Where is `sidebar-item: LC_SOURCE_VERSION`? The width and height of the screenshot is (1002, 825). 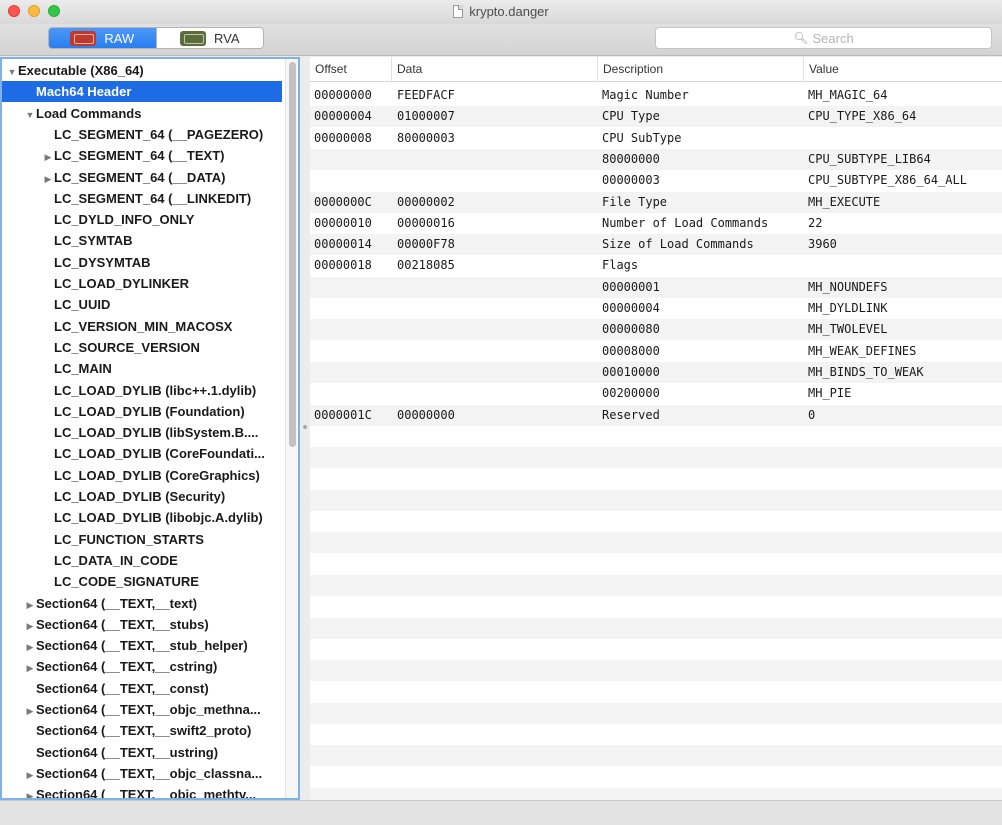 sidebar-item: LC_SOURCE_VERSION is located at coordinates (142, 347).